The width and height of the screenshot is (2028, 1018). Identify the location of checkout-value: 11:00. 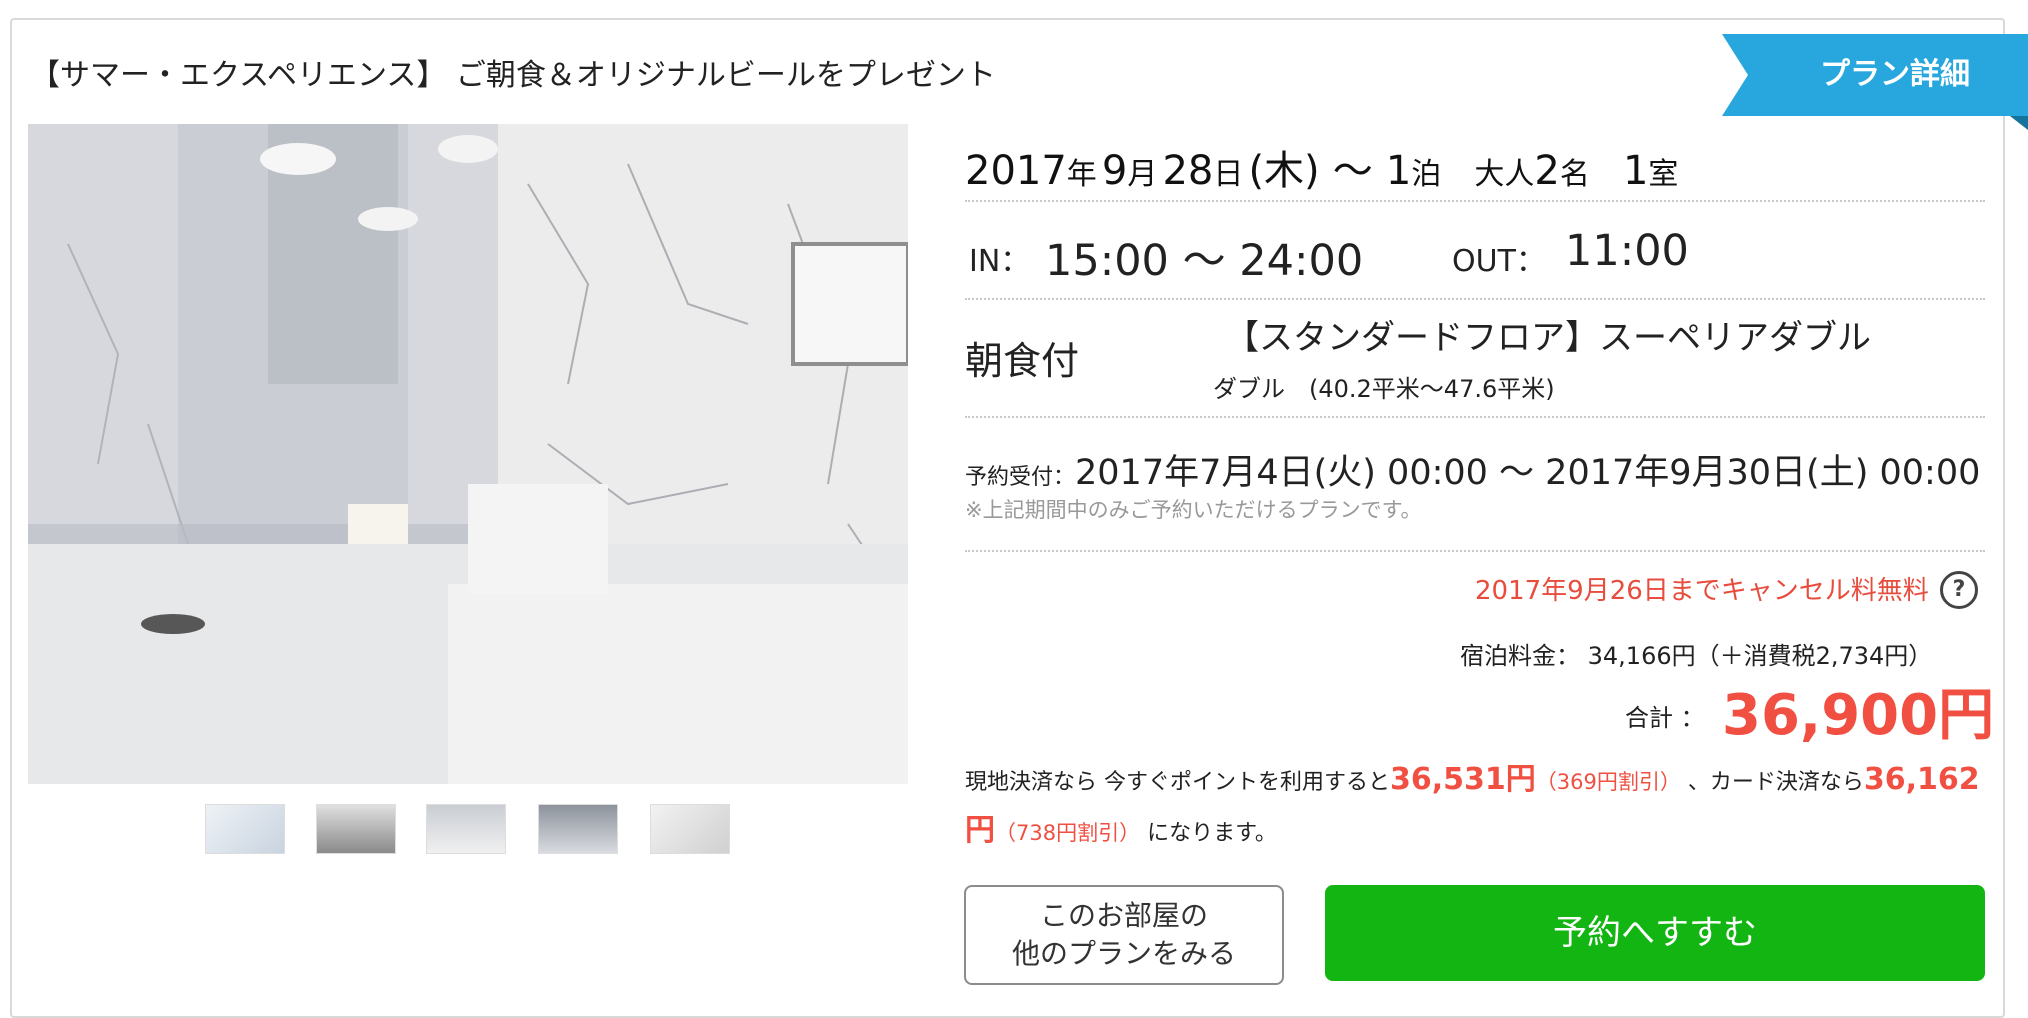
(1627, 251).